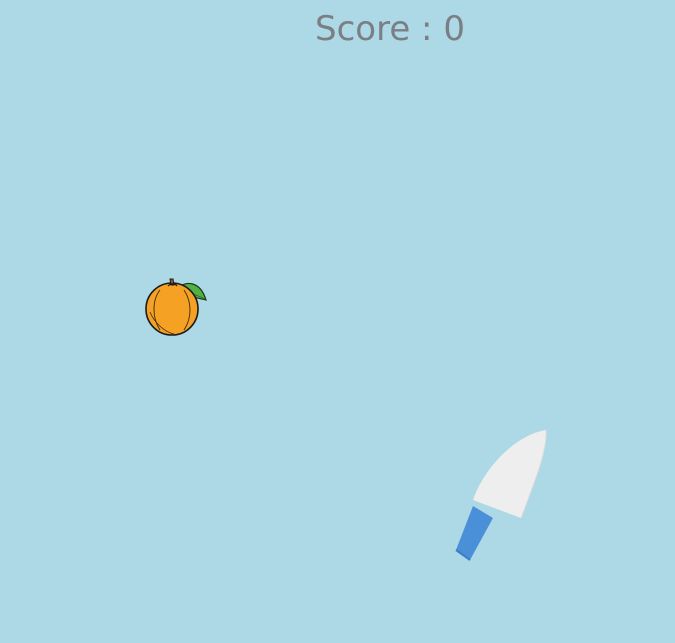 The height and width of the screenshot is (643, 675). Describe the element at coordinates (502, 496) in the screenshot. I see `knife-blade` at that location.